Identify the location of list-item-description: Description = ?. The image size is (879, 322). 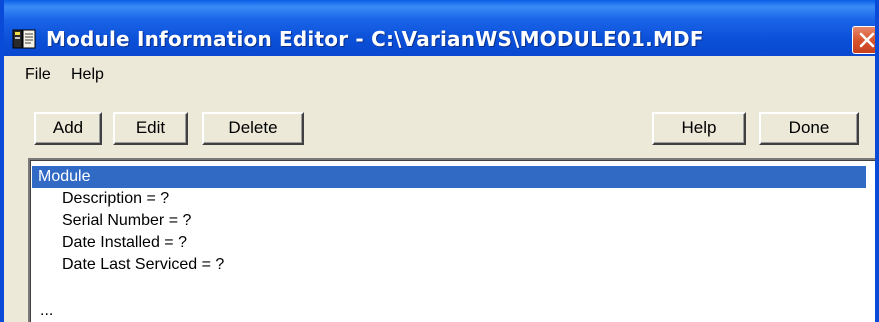
(100, 199).